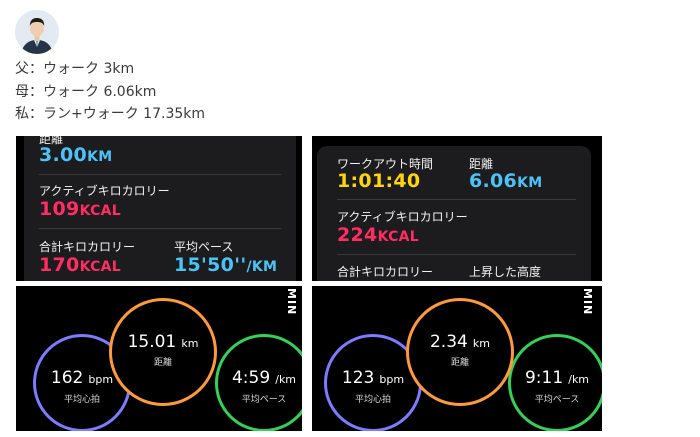  What do you see at coordinates (204, 247) in the screenshot?
I see `average-pace-label: 平均ペース` at bounding box center [204, 247].